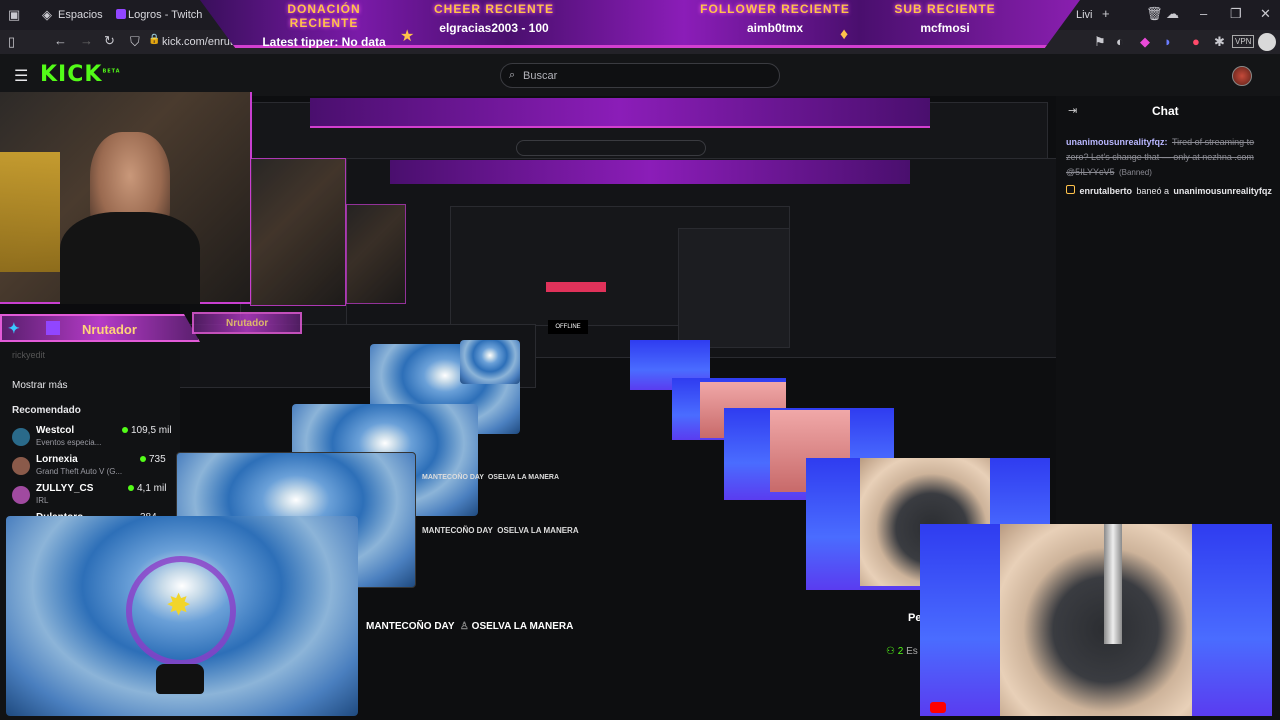  Describe the element at coordinates (407, 36) in the screenshot. I see `star-icon: ★` at that location.